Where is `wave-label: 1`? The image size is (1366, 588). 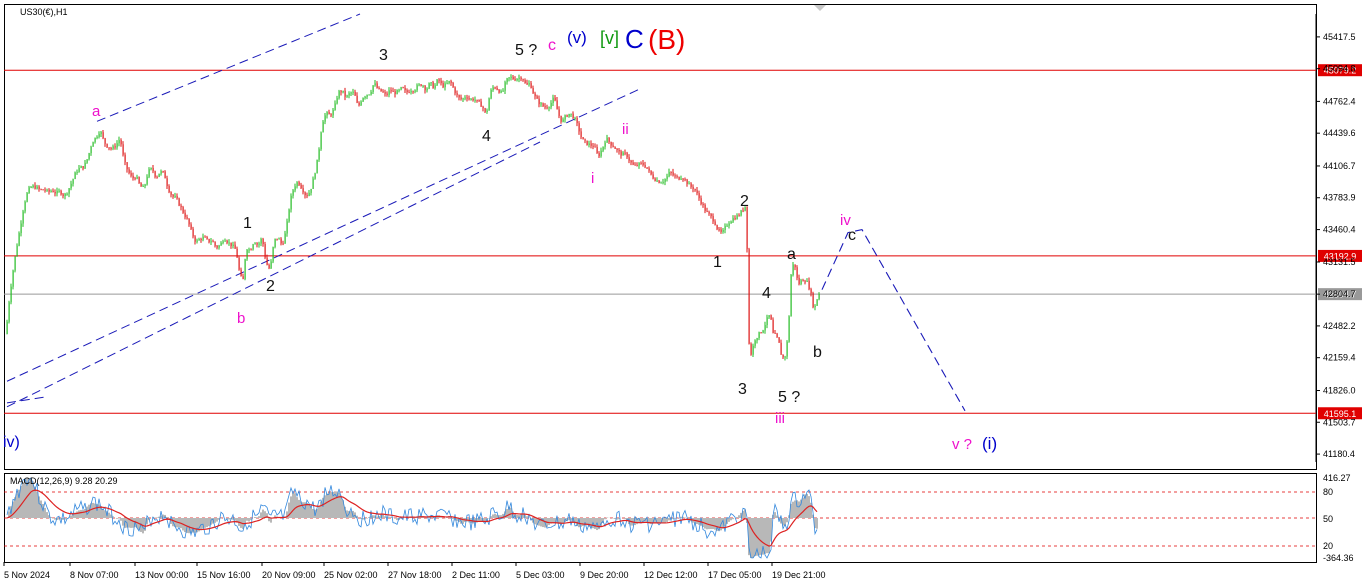 wave-label: 1 is located at coordinates (247, 223).